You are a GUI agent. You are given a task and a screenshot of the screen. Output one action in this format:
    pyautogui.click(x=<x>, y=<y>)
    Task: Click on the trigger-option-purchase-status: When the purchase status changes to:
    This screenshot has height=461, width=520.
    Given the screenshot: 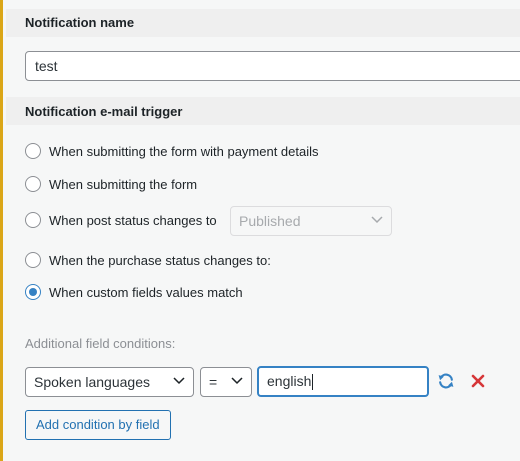 What is the action you would take?
    pyautogui.click(x=148, y=260)
    